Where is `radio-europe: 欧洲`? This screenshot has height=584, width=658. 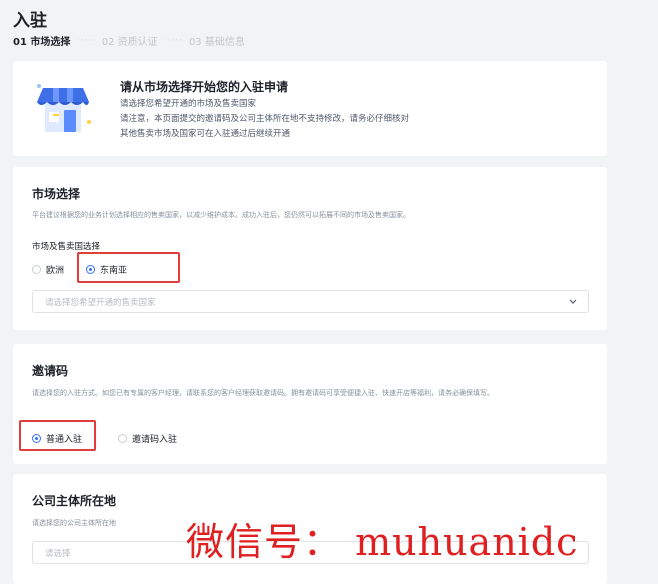 radio-europe: 欧洲 is located at coordinates (48, 269).